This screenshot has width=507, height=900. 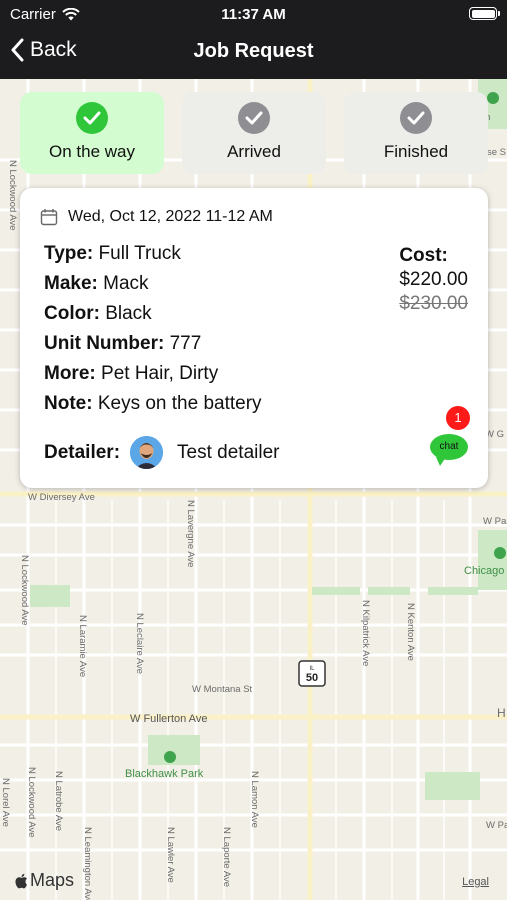 What do you see at coordinates (160, 373) in the screenshot?
I see `more-value: Pet Hair, Dirty` at bounding box center [160, 373].